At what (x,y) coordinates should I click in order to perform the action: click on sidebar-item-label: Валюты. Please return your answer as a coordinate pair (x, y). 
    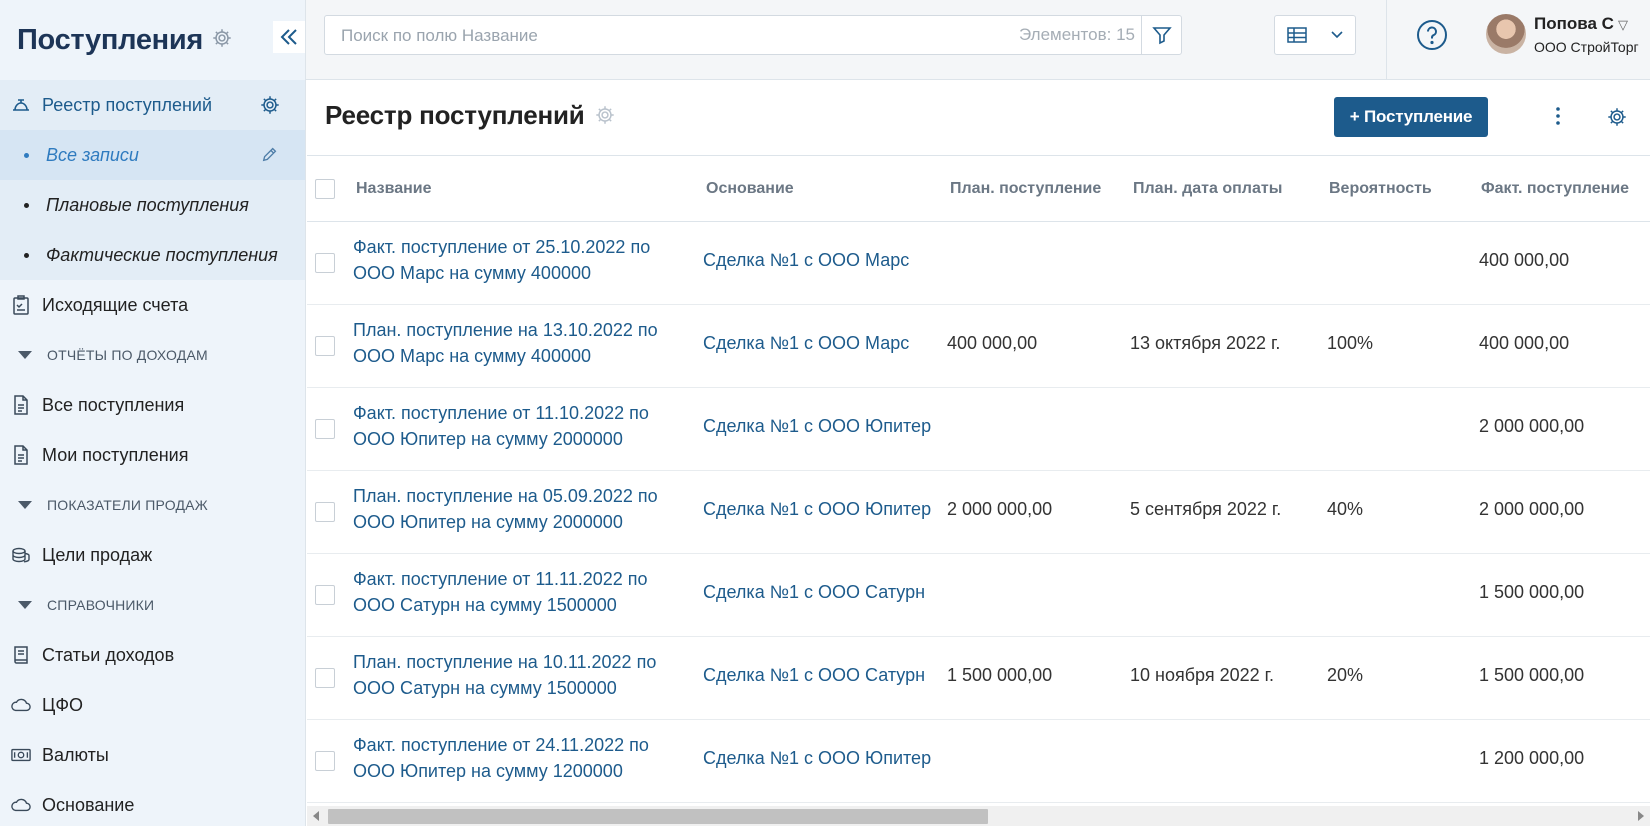
    Looking at the image, I should click on (75, 754).